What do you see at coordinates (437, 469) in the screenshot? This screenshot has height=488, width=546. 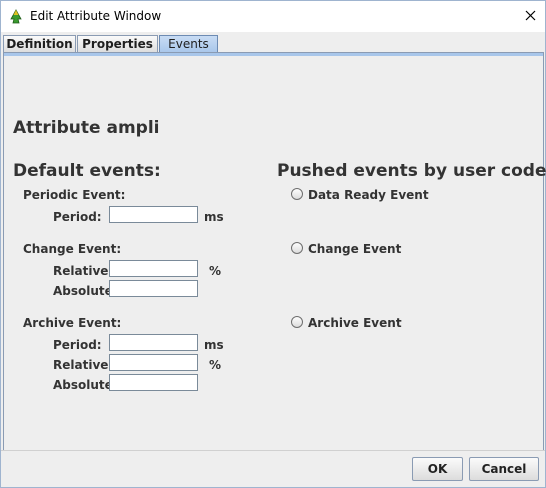 I see `ok-button: OK` at bounding box center [437, 469].